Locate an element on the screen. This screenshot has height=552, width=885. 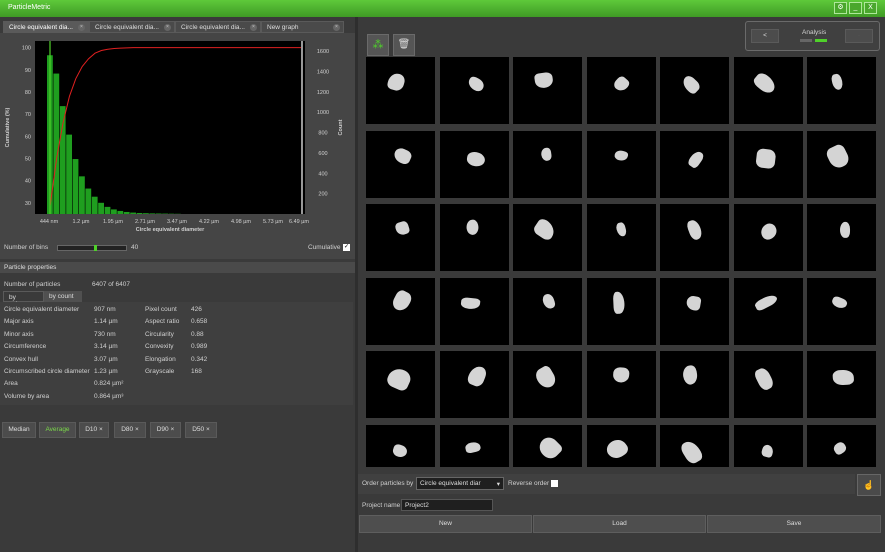
property-value: 168 is located at coordinates (196, 371).